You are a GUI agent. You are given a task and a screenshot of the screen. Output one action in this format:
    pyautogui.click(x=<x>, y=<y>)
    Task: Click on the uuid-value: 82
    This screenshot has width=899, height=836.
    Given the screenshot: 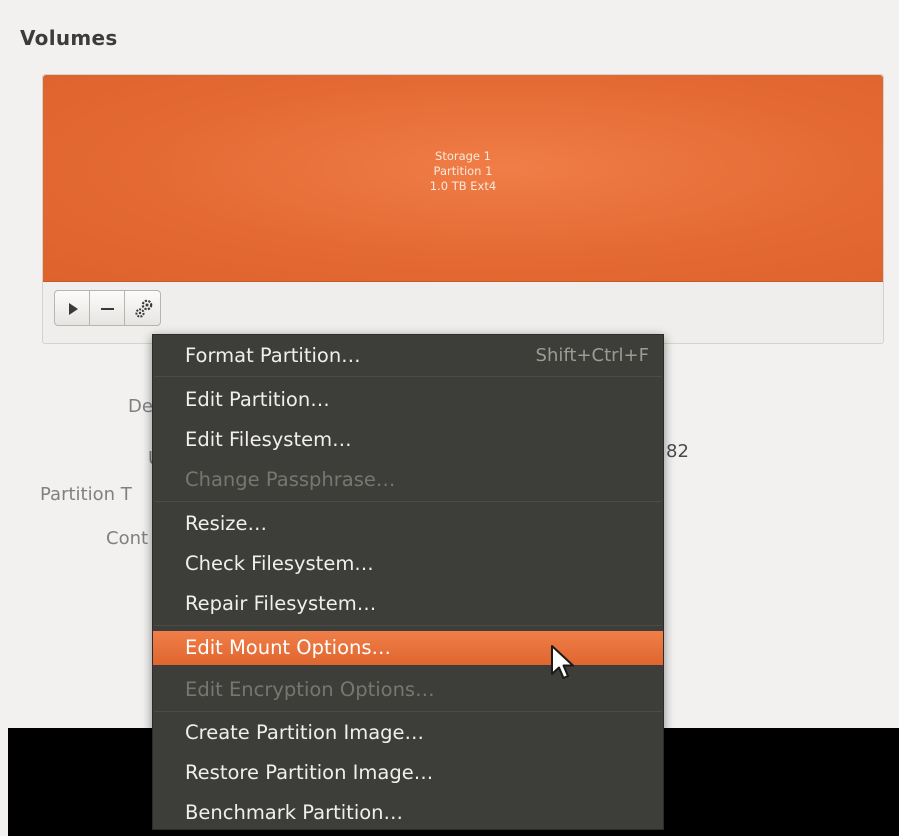 What is the action you would take?
    pyautogui.click(x=677, y=451)
    